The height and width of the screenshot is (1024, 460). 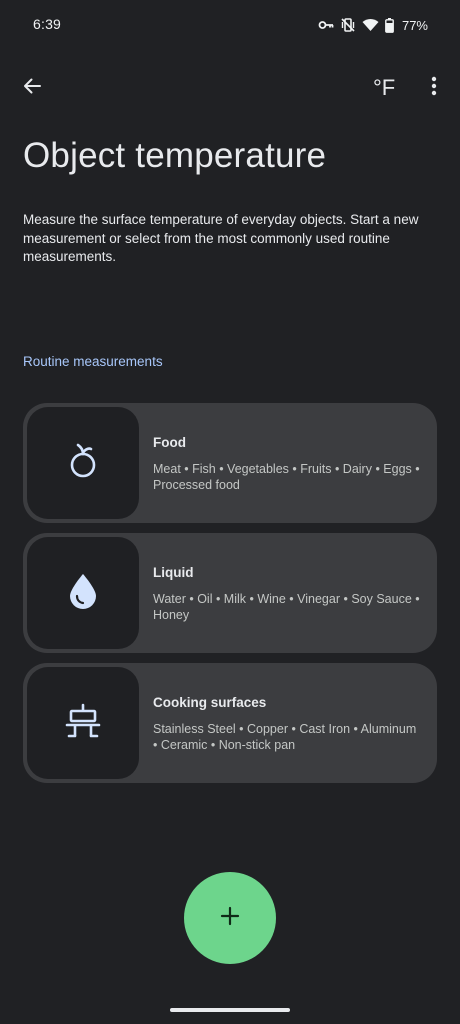 What do you see at coordinates (93, 361) in the screenshot?
I see `routine-measurements-label: Routine measurements` at bounding box center [93, 361].